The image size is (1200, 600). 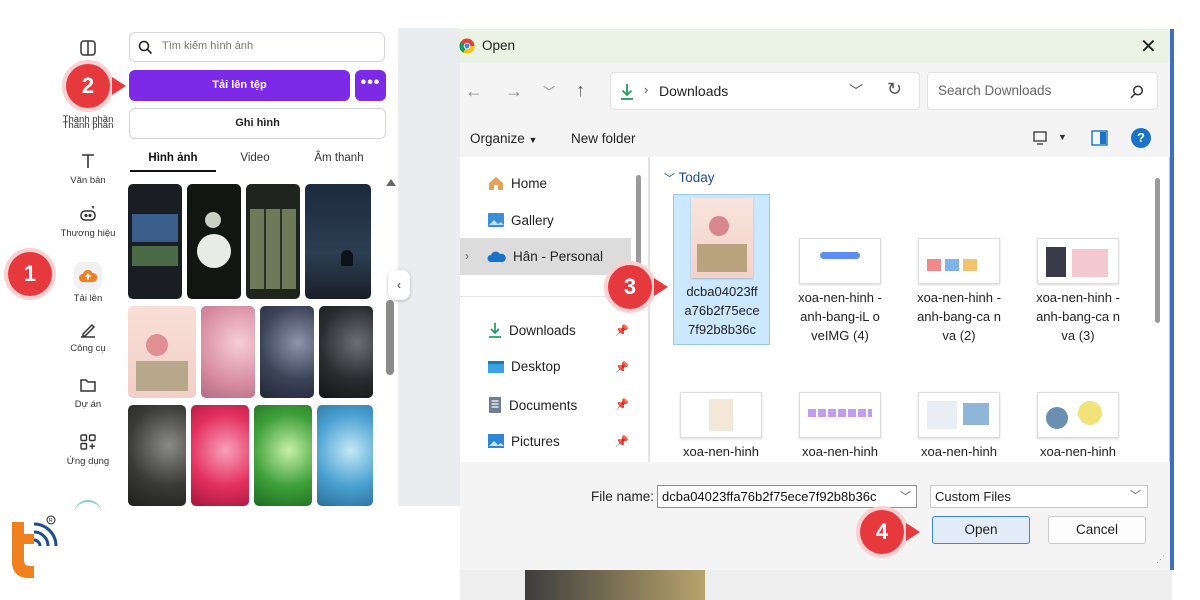 What do you see at coordinates (88, 180) in the screenshot?
I see `rail-label: Văn bản` at bounding box center [88, 180].